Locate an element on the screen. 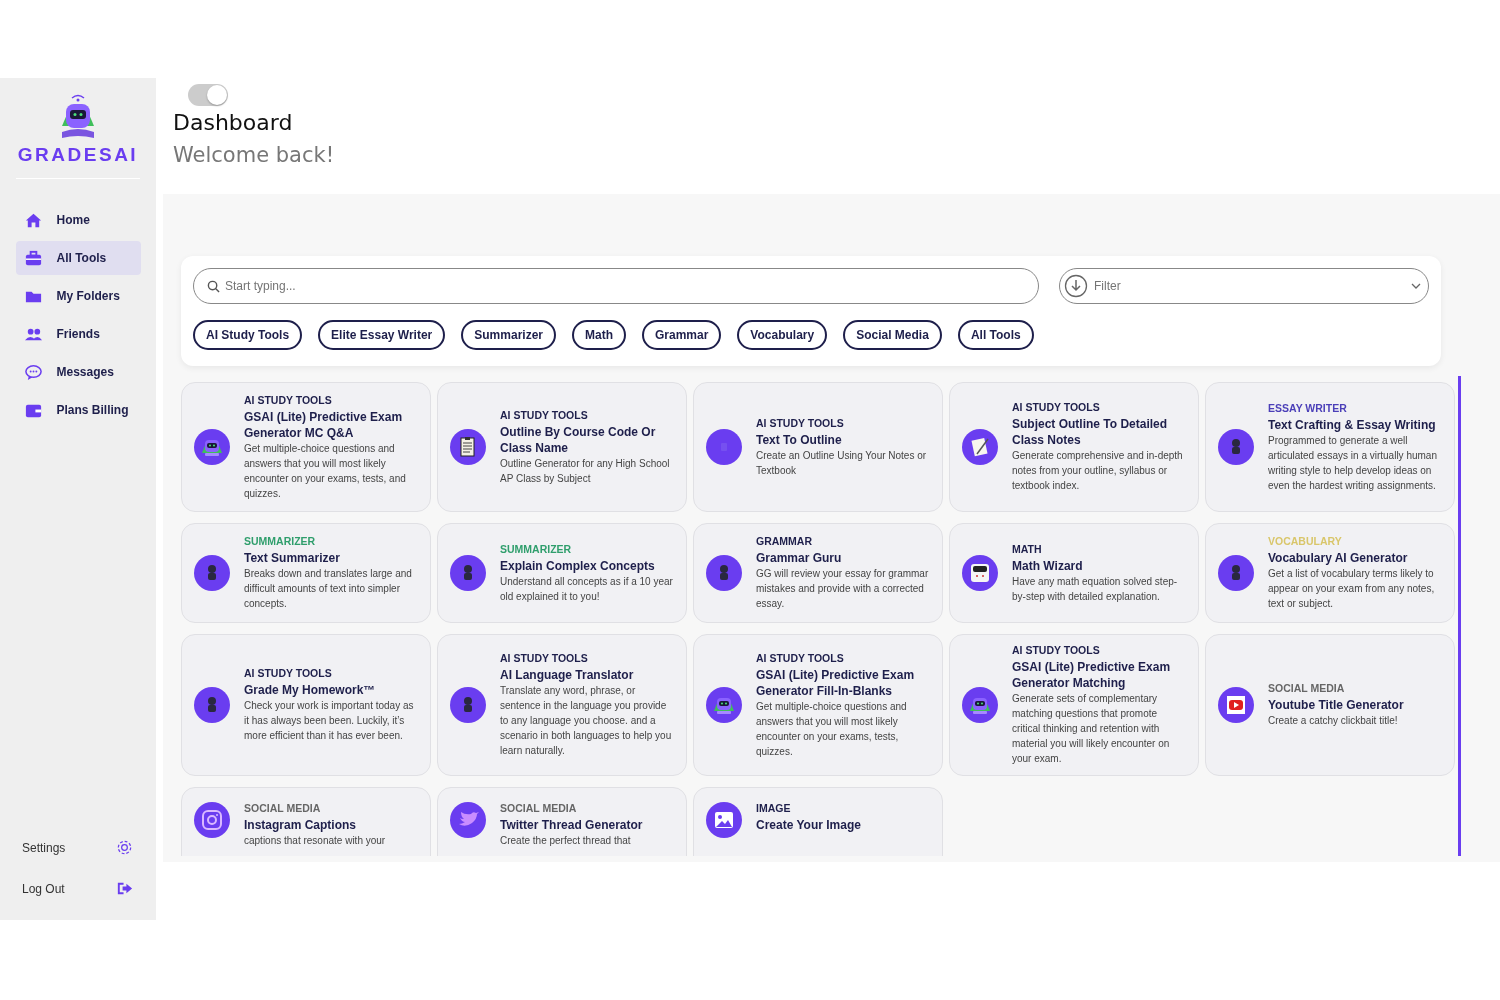 The width and height of the screenshot is (1500, 1000). sidebar-item: Friends is located at coordinates (78, 334).